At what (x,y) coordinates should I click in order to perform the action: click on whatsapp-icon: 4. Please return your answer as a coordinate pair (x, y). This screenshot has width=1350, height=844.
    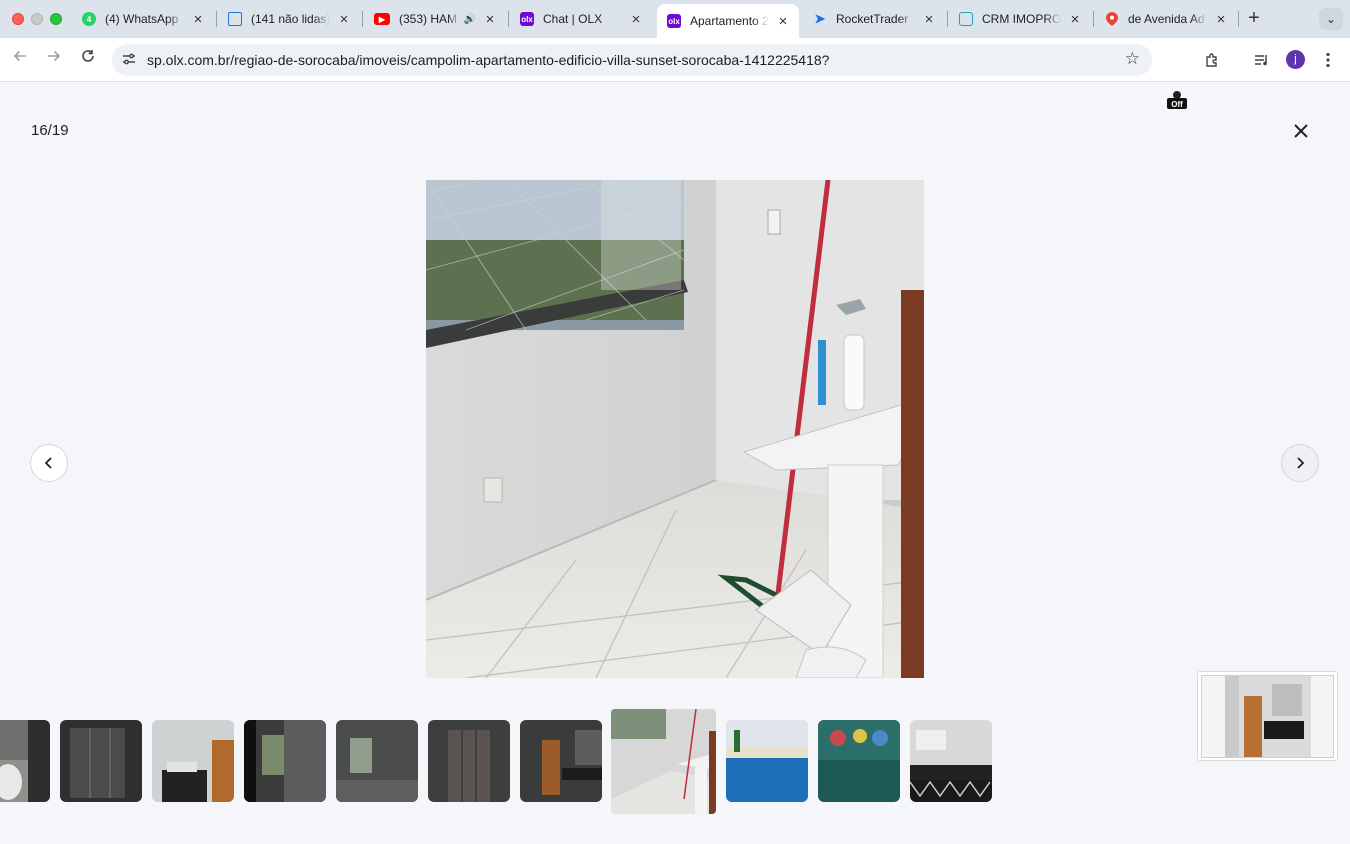
    Looking at the image, I should click on (89, 19).